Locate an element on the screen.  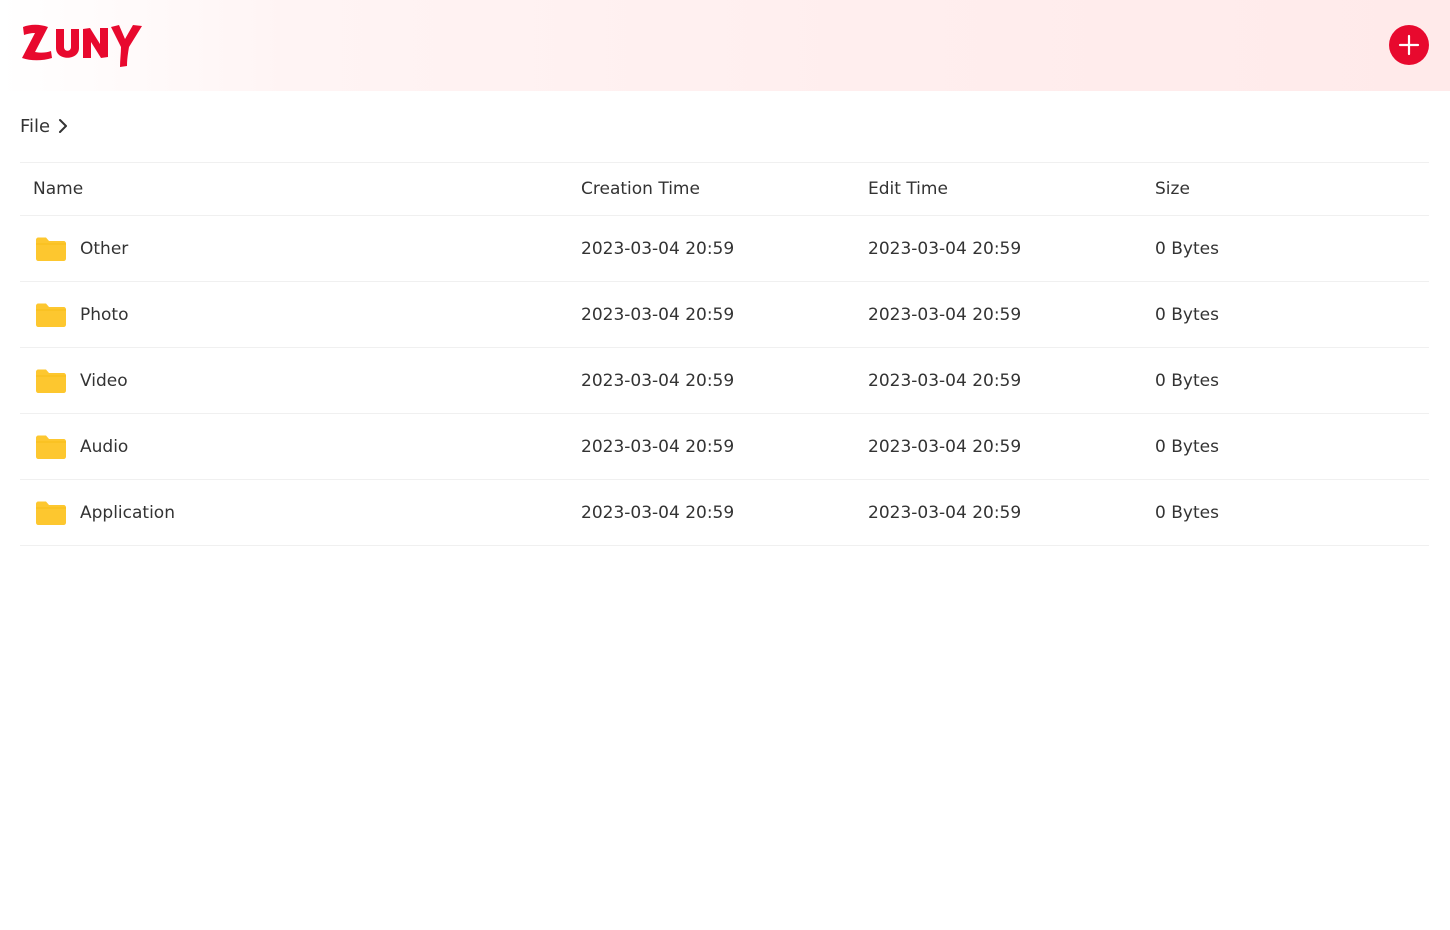
name-cell: Video is located at coordinates (300, 381).